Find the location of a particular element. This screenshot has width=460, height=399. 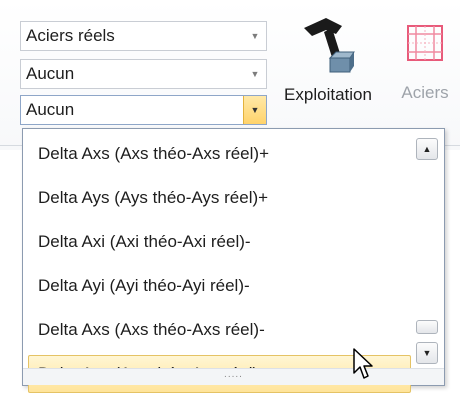

third-combo-value: Aucun is located at coordinates (50, 109).